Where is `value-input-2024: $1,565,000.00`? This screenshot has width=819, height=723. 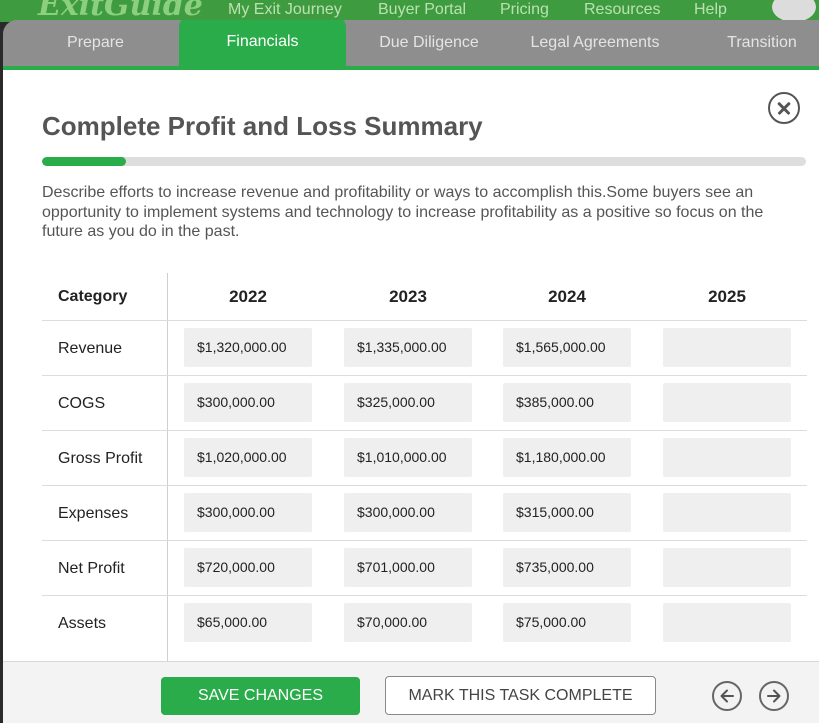
value-input-2024: $1,565,000.00 is located at coordinates (567, 347).